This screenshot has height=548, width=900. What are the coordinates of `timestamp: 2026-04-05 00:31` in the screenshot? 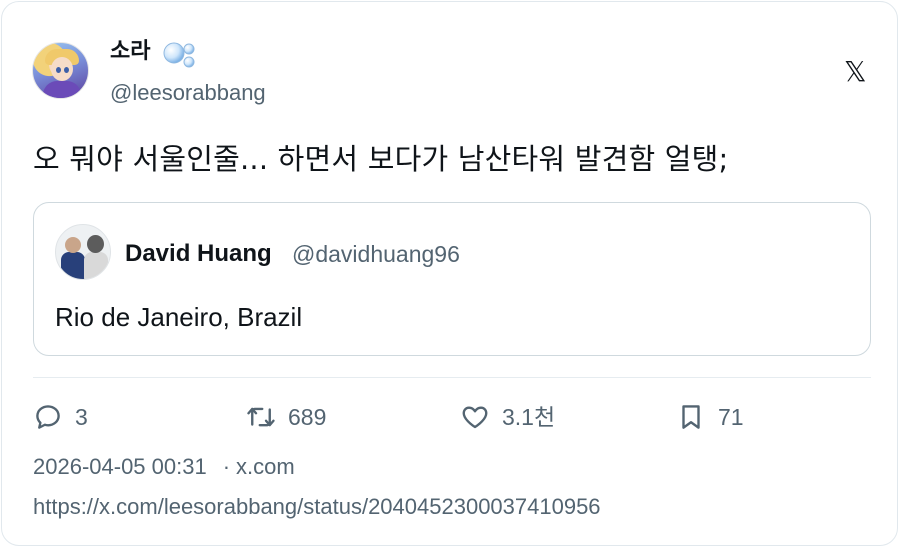 It's located at (120, 466).